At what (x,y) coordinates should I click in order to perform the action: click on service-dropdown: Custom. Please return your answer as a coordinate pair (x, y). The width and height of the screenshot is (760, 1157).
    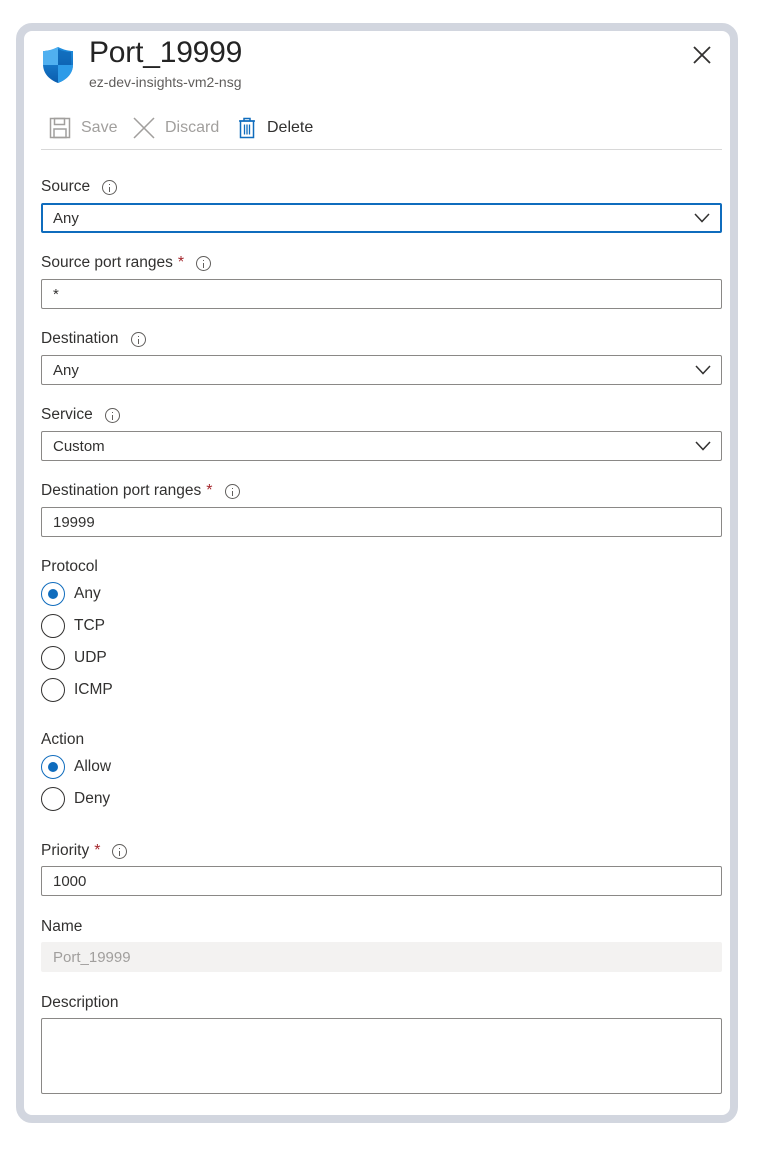
    Looking at the image, I should click on (381, 446).